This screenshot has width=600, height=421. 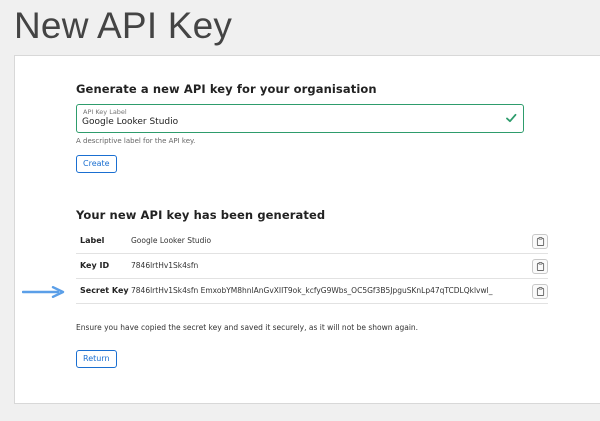 I want to click on create-button: Create, so click(x=96, y=164).